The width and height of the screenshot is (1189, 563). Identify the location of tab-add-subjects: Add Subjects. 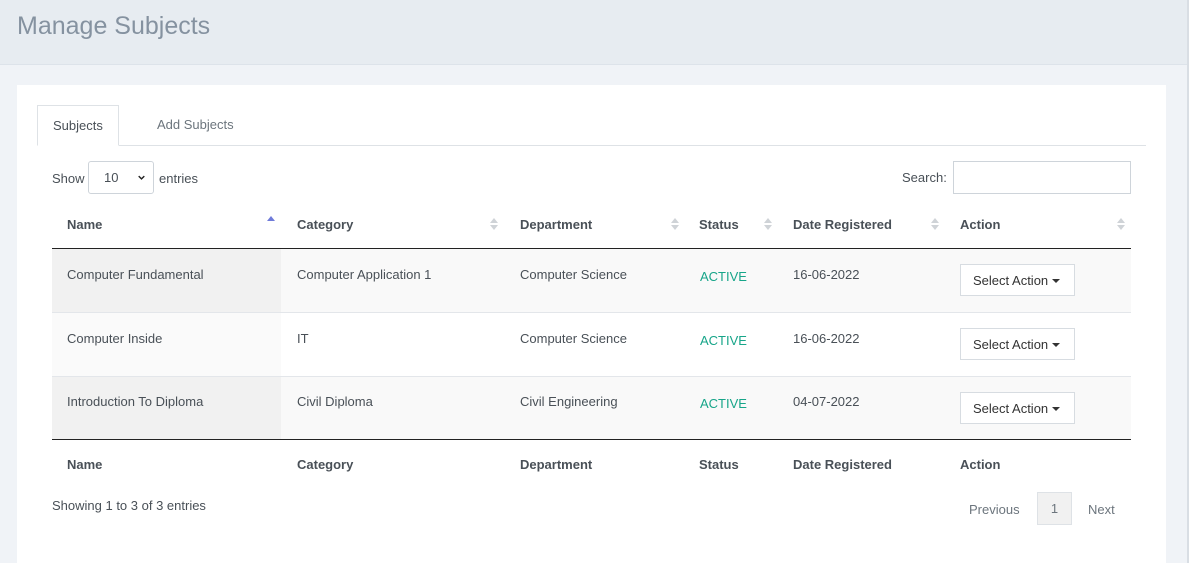
(195, 125).